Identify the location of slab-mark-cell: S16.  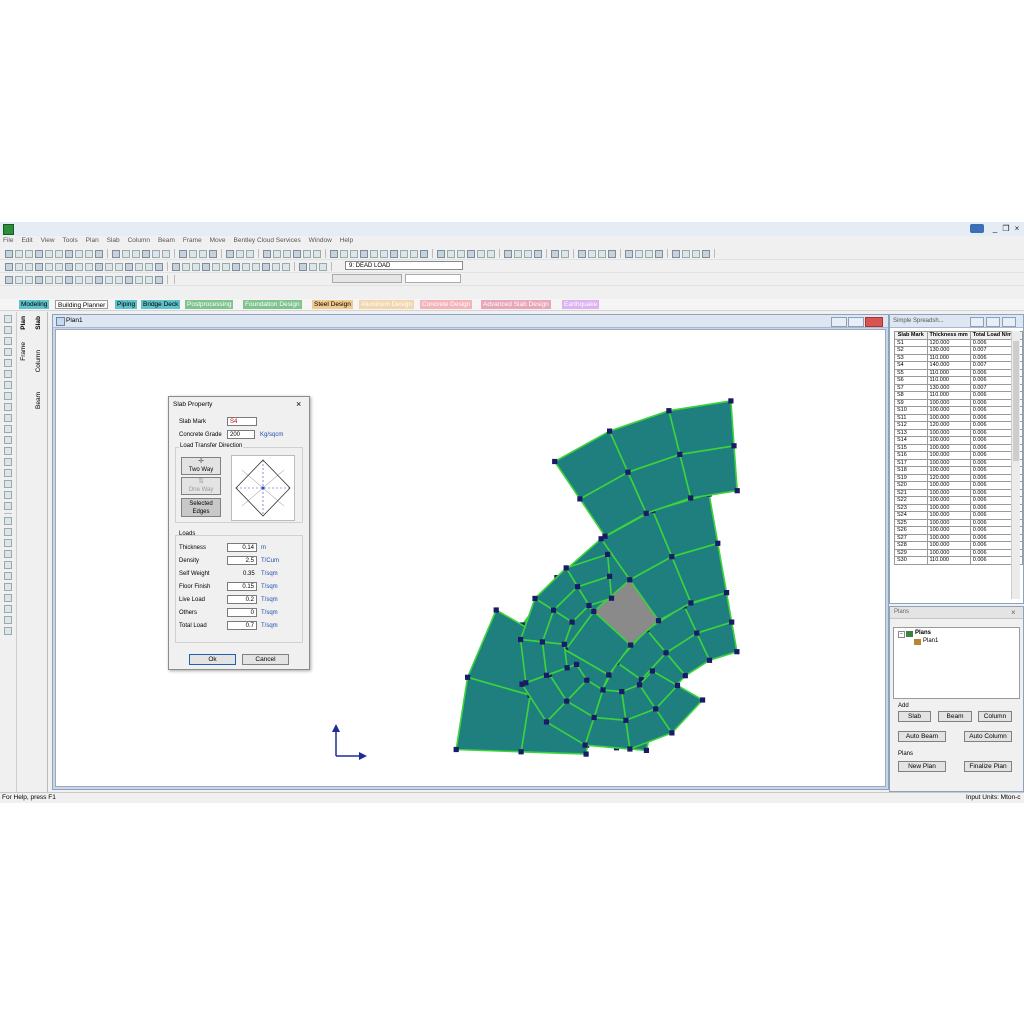
(911, 455).